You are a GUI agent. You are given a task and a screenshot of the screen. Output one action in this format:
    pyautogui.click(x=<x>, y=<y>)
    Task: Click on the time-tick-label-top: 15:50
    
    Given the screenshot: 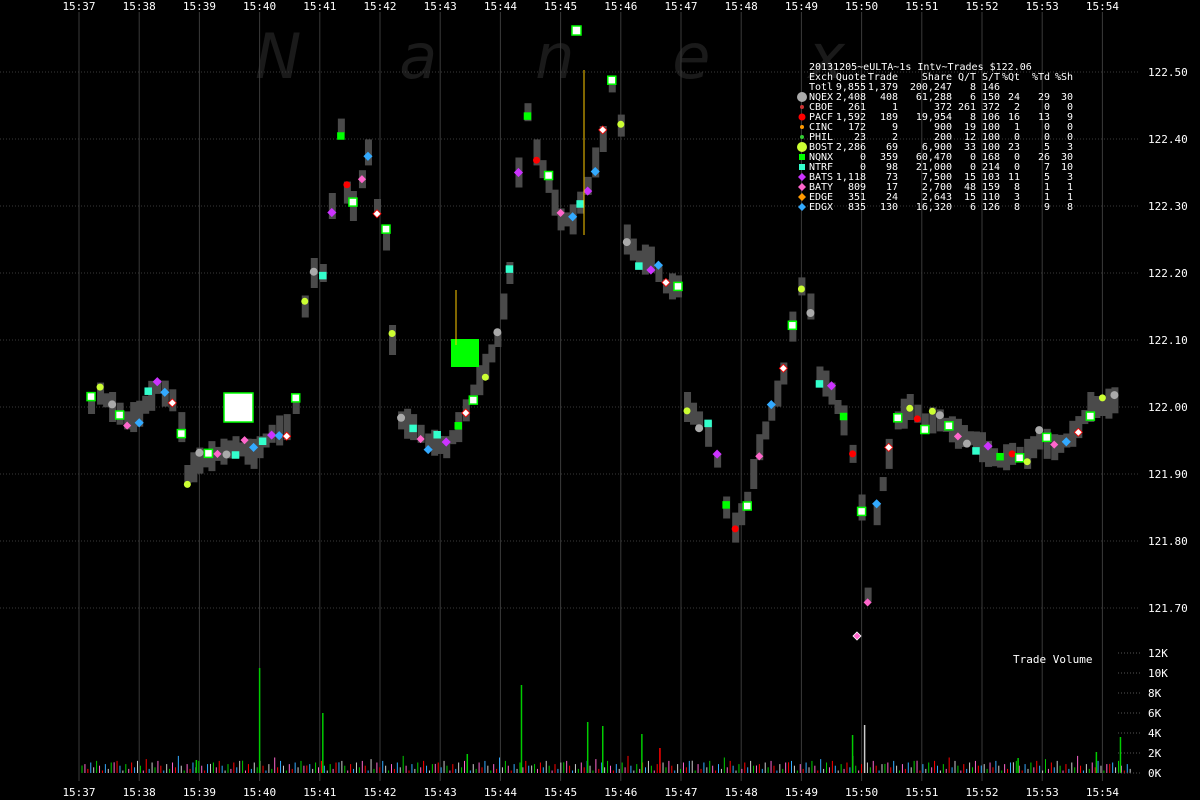 What is the action you would take?
    pyautogui.click(x=861, y=6)
    